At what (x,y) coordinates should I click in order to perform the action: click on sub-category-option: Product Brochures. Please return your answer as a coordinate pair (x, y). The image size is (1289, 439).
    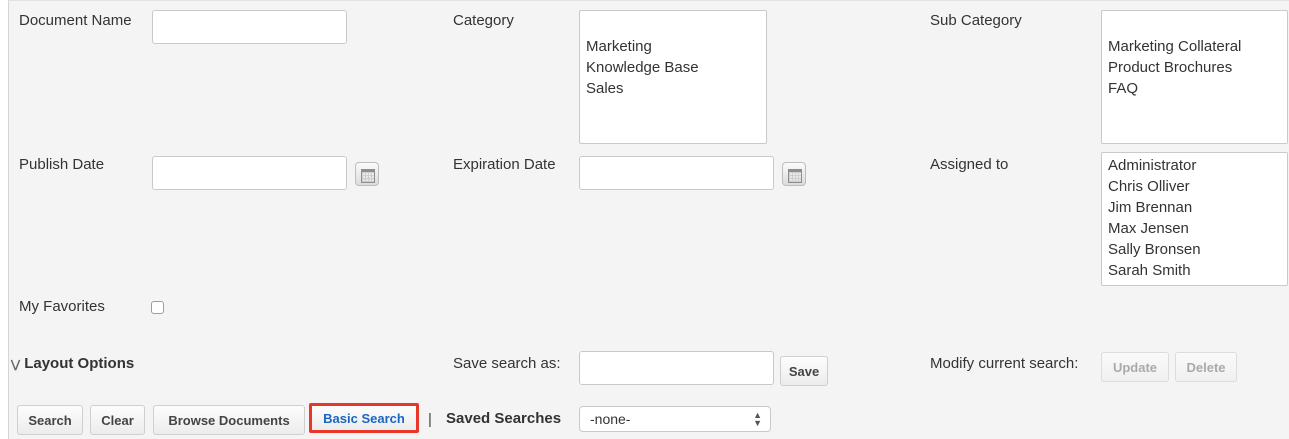
    Looking at the image, I should click on (1197, 67).